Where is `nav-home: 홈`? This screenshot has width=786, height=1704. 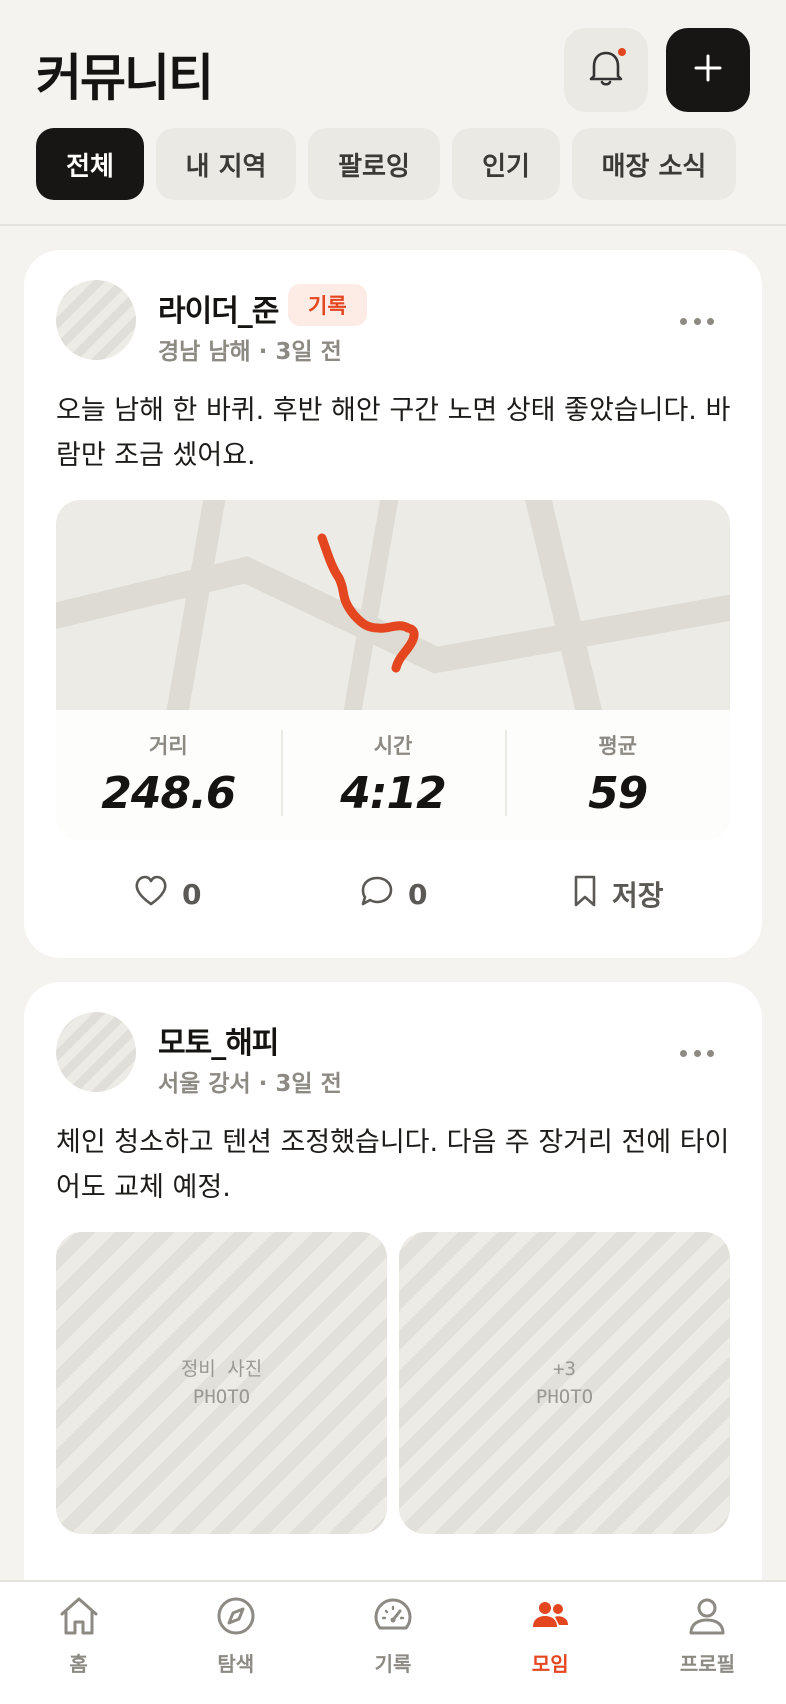
nav-home: 홈 is located at coordinates (78, 1643).